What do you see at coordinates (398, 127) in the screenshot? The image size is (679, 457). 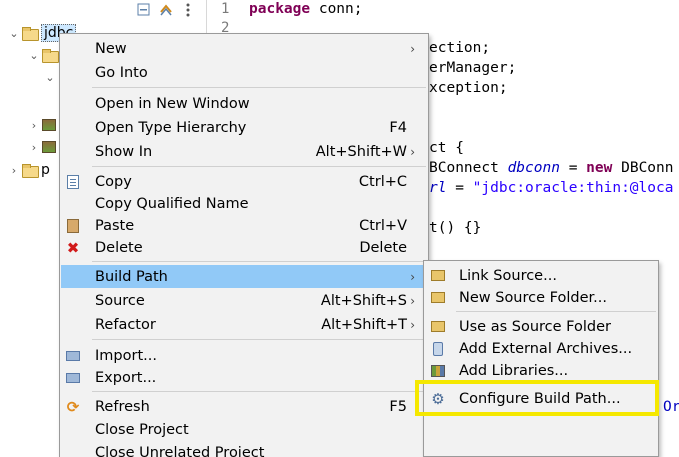 I see `menu-item-shortcut: F4` at bounding box center [398, 127].